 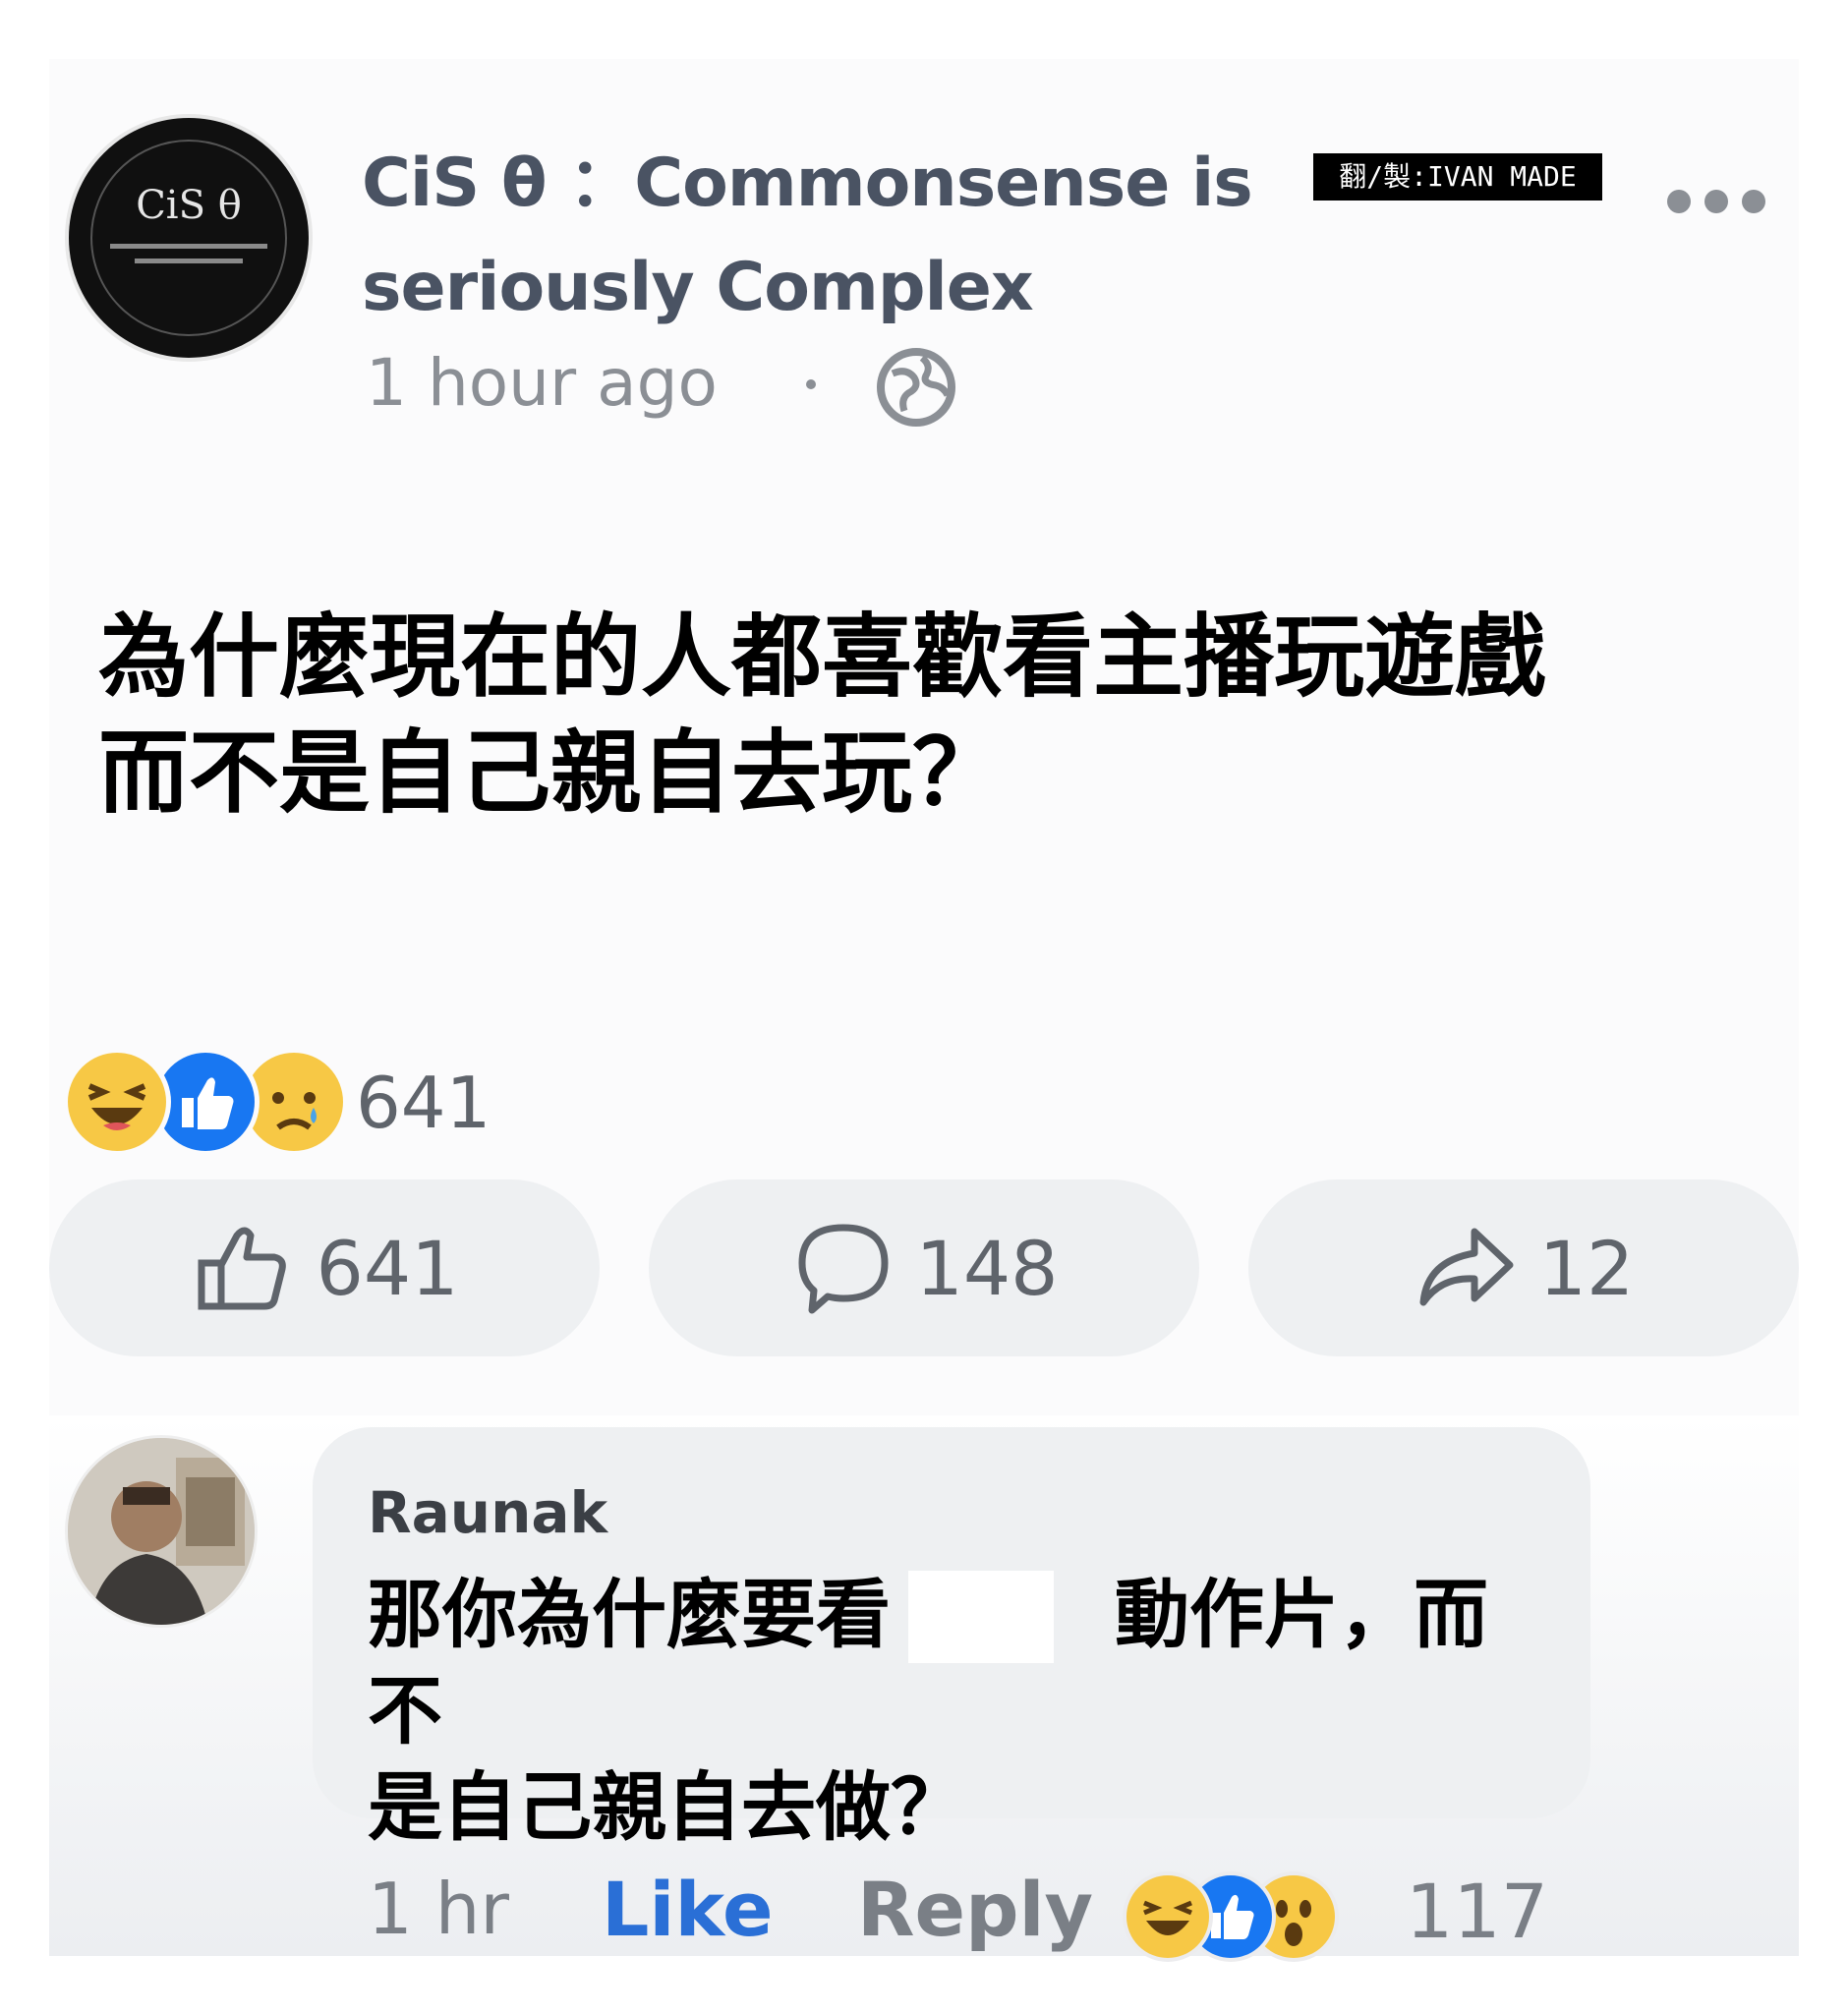 What do you see at coordinates (822, 715) in the screenshot?
I see `post-text: 為什麼現在的人都喜歡看主播玩遊戲 而不是自己親自去玩？` at bounding box center [822, 715].